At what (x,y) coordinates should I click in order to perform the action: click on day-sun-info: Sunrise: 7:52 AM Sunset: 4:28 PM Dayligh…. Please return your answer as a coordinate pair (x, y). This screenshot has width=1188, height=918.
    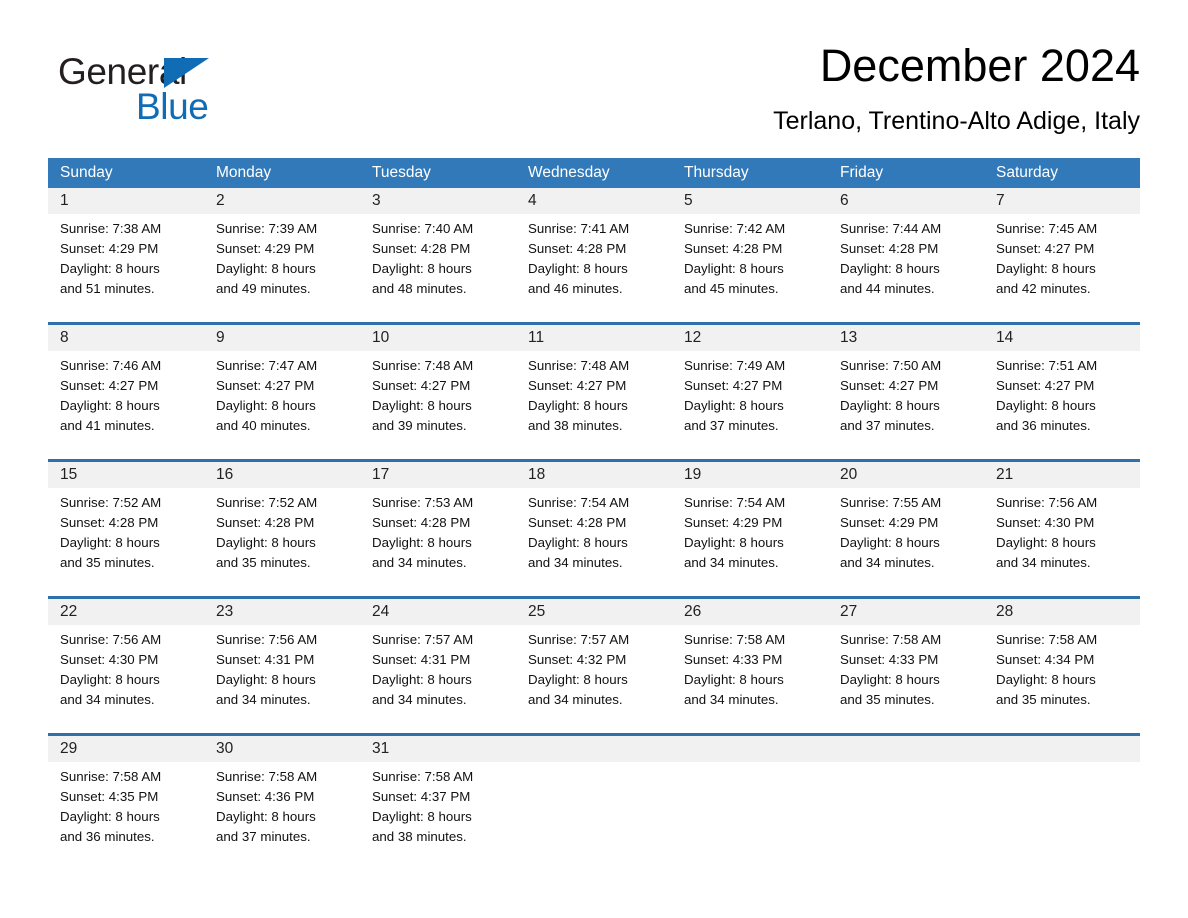
    Looking at the image, I should click on (267, 532).